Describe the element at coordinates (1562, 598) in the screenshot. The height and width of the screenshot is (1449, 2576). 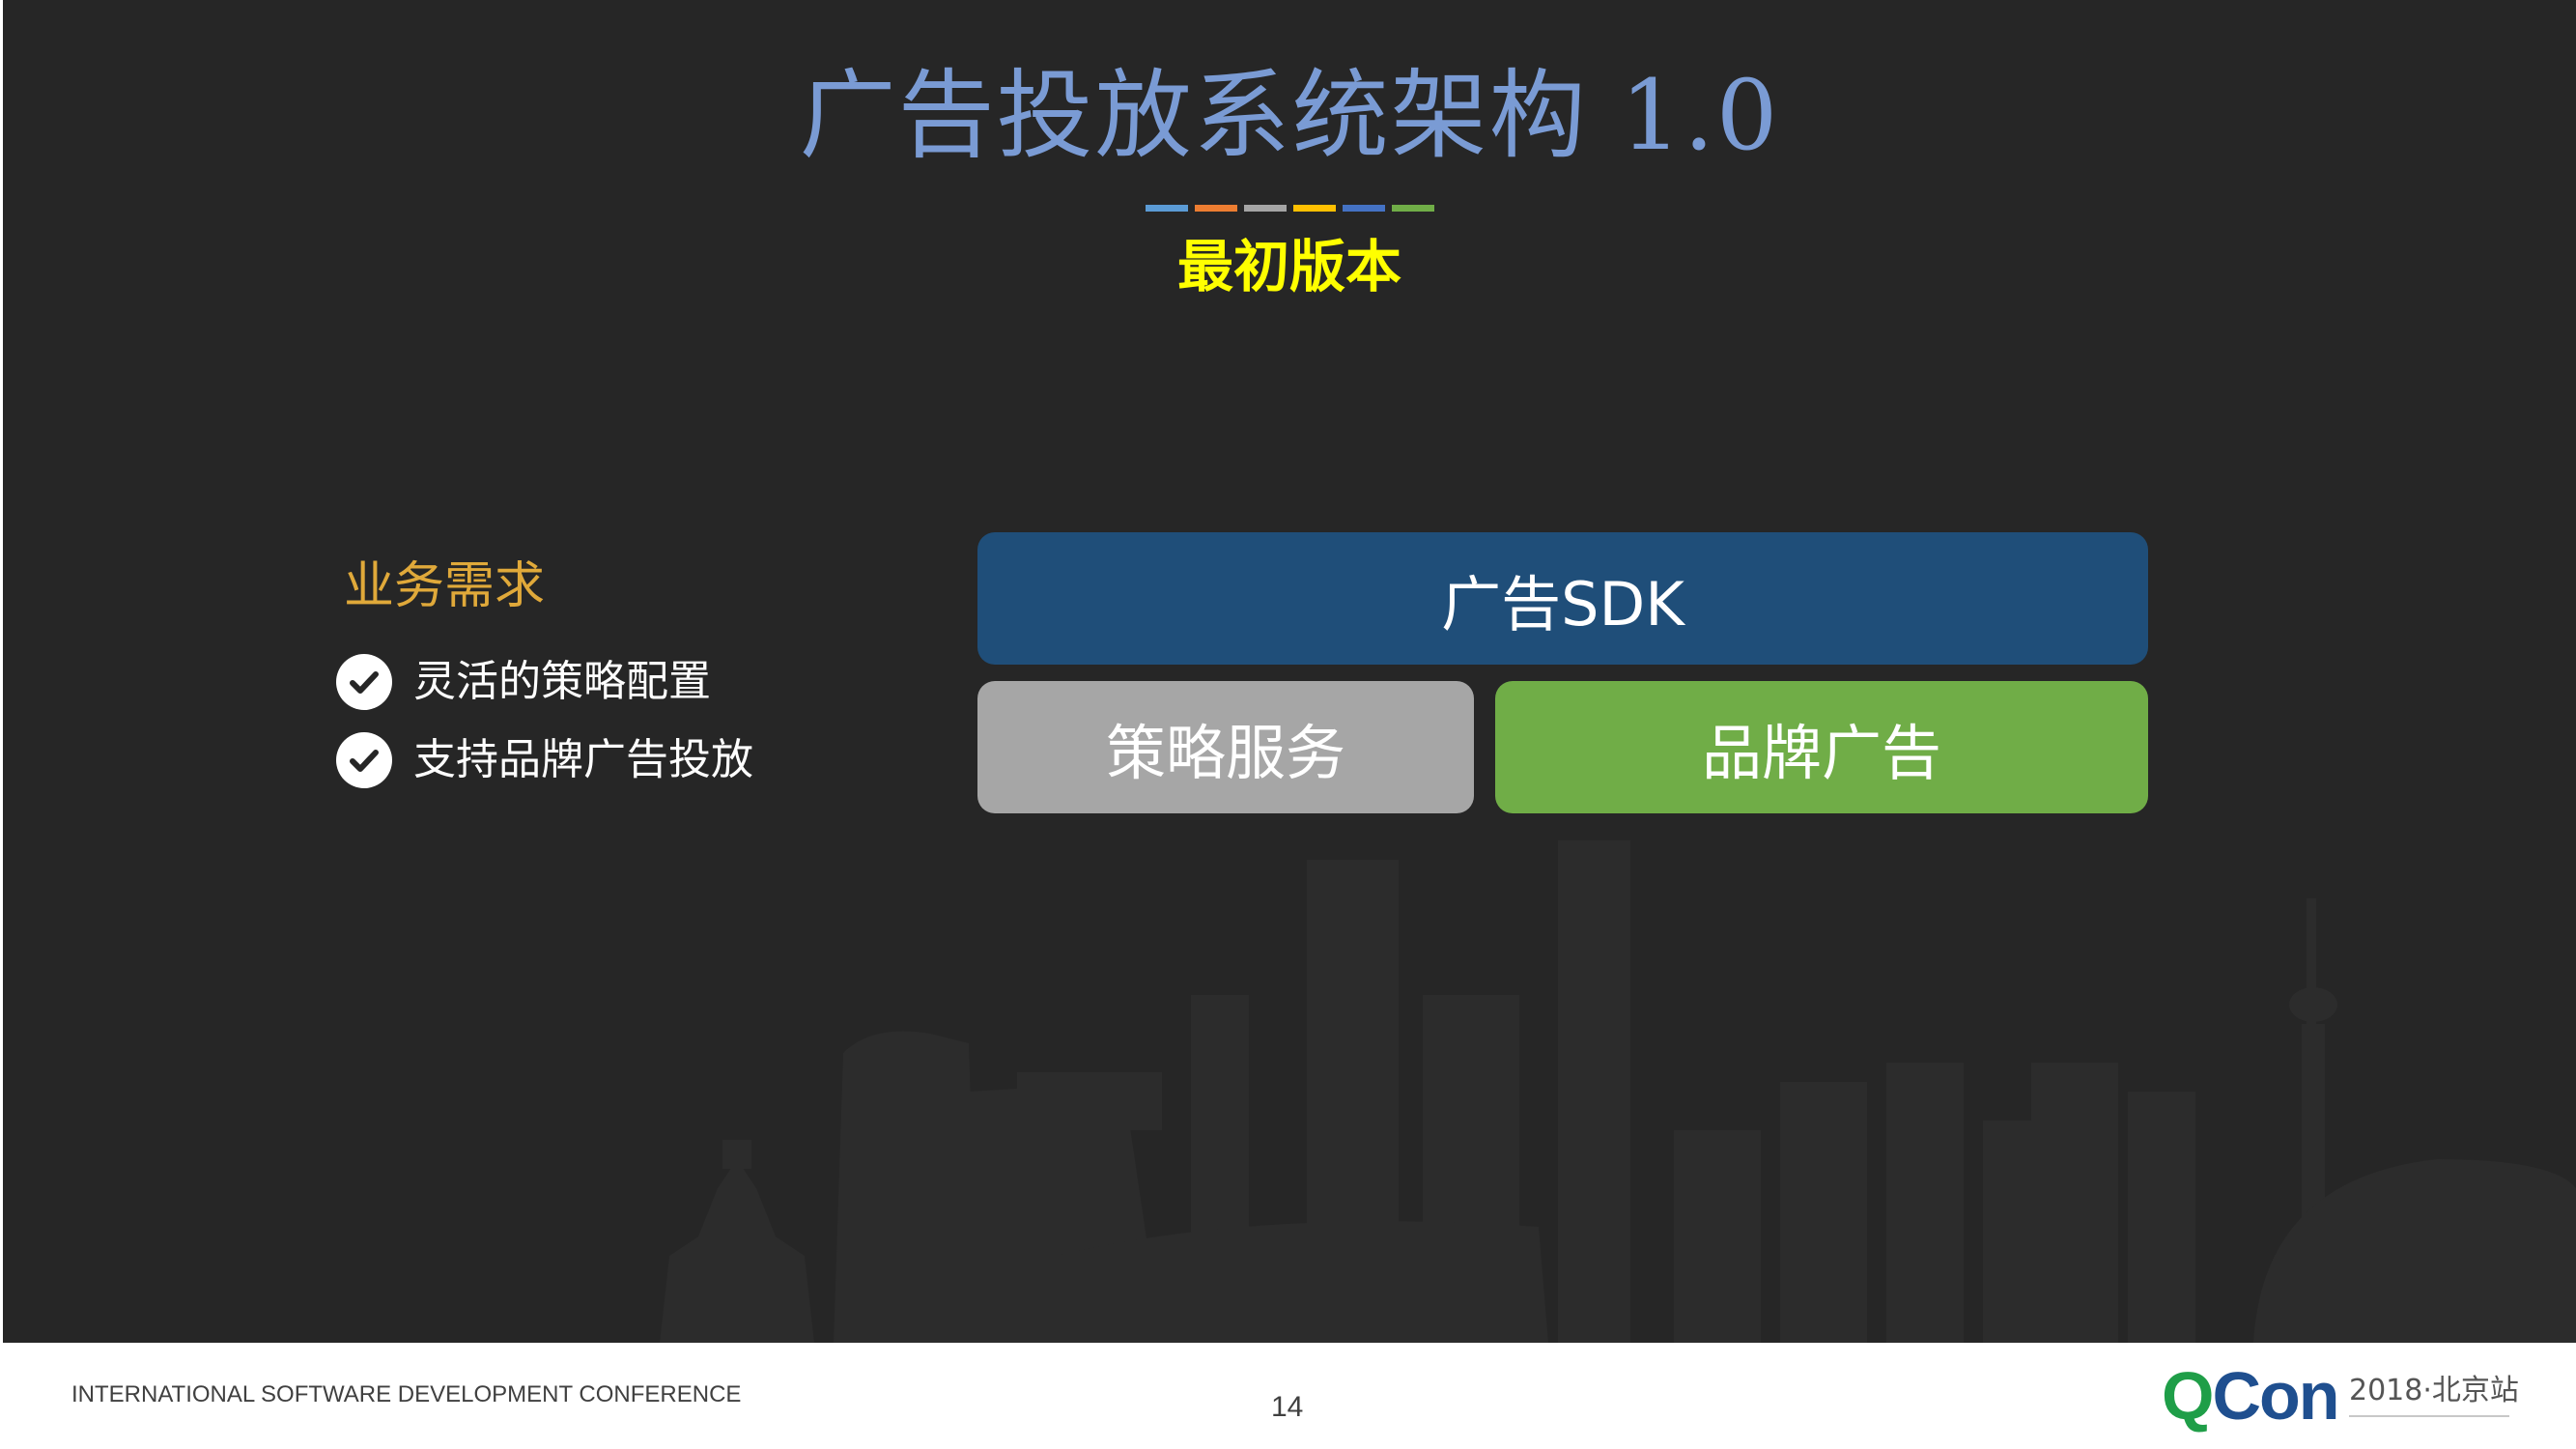
I see `ad-sdk-box: 广告SDK` at that location.